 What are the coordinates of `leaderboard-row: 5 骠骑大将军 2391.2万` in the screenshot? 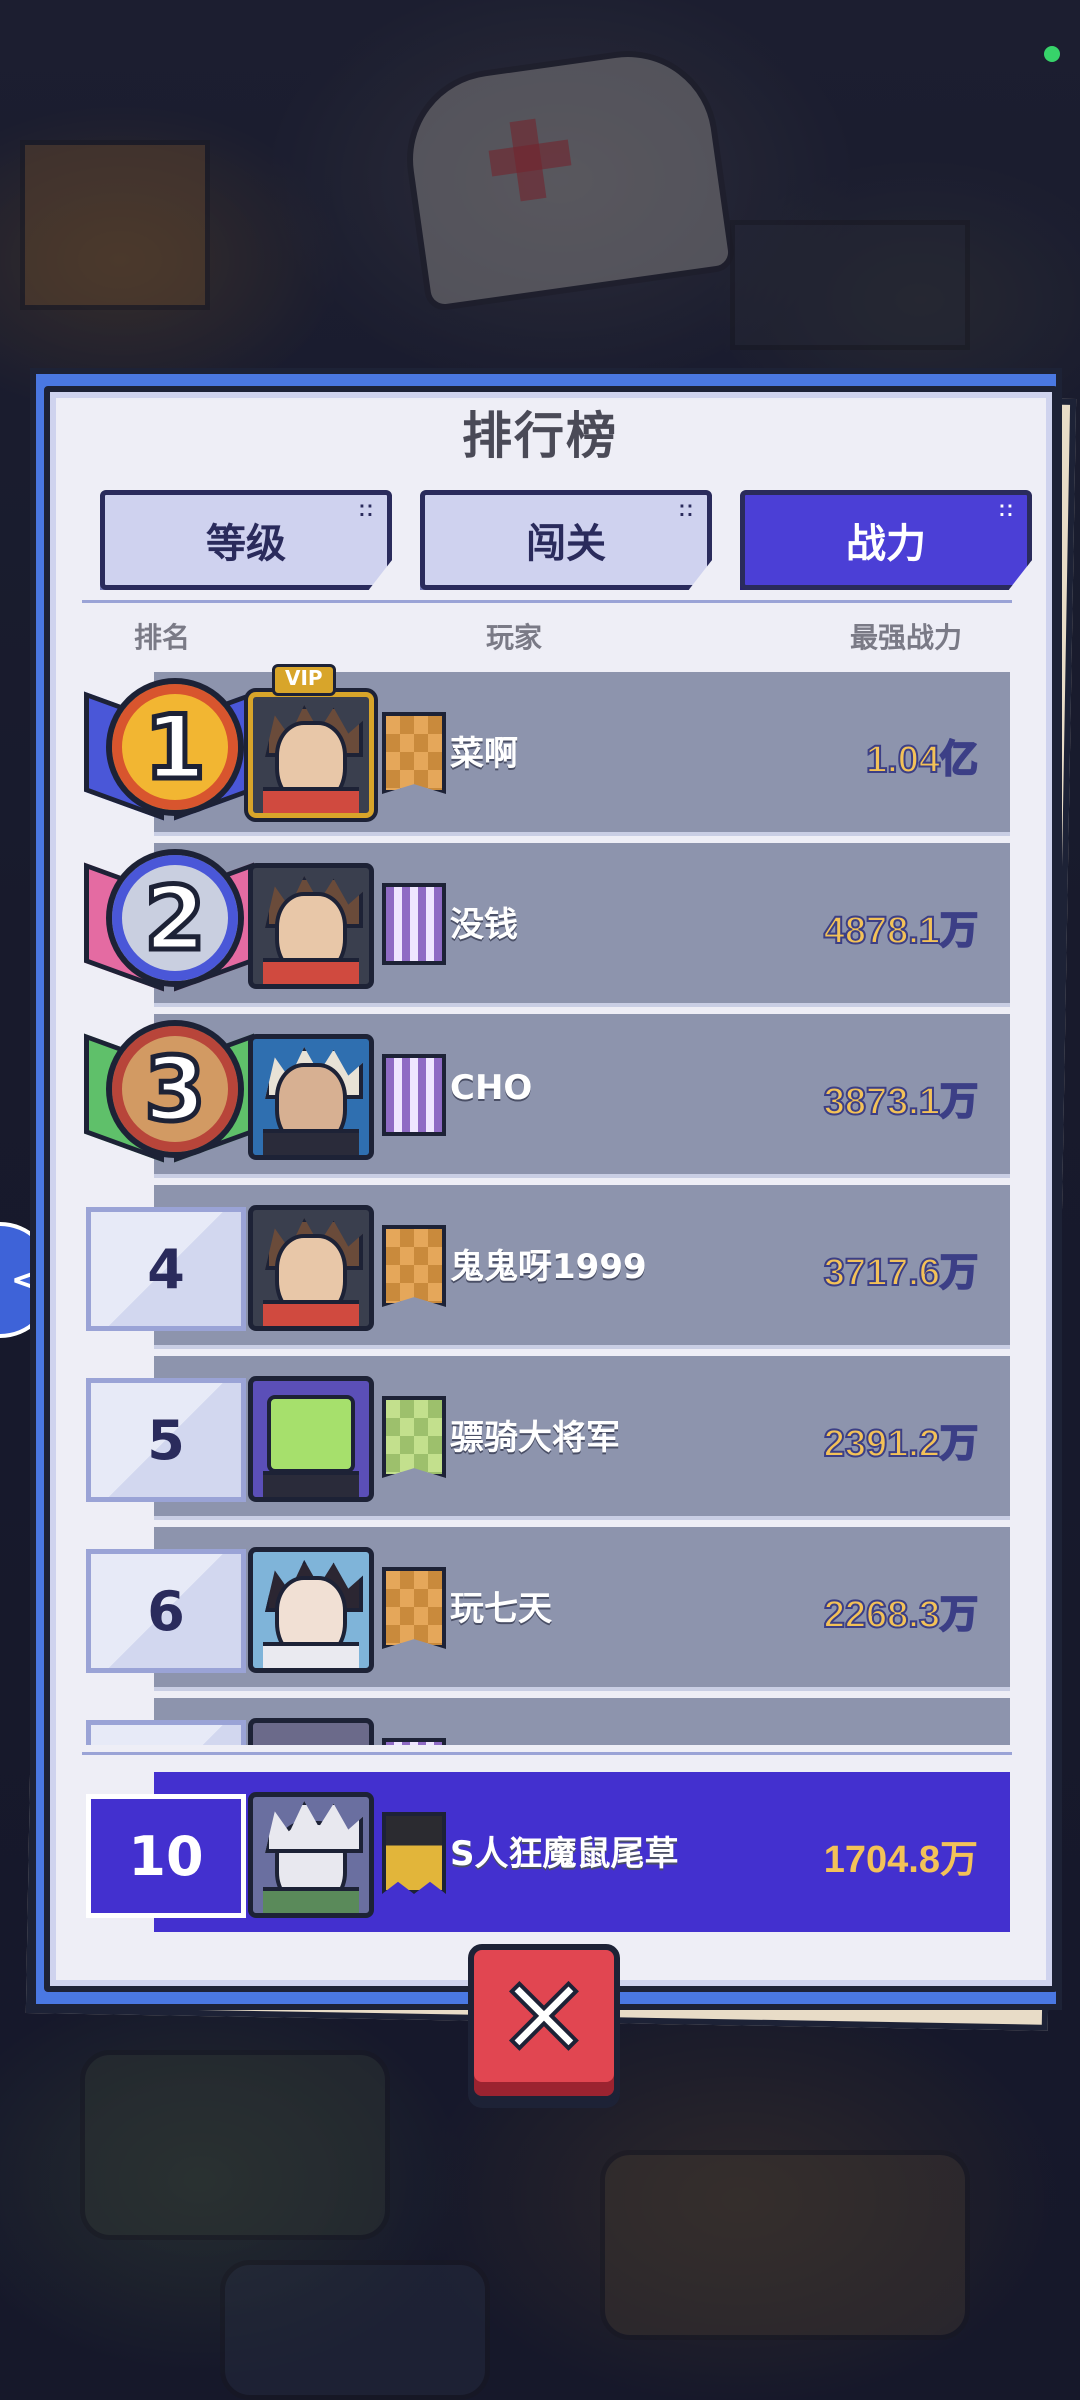 It's located at (547, 1438).